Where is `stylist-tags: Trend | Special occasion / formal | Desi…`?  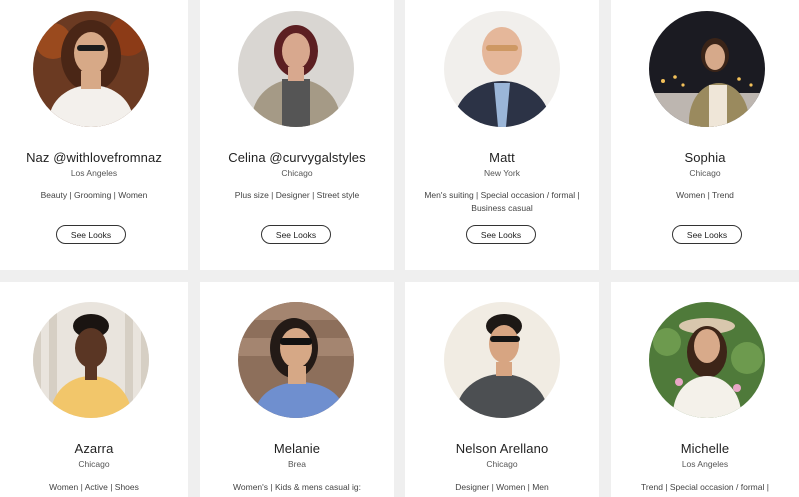 stylist-tags: Trend | Special occasion / formal | Desi… is located at coordinates (705, 489).